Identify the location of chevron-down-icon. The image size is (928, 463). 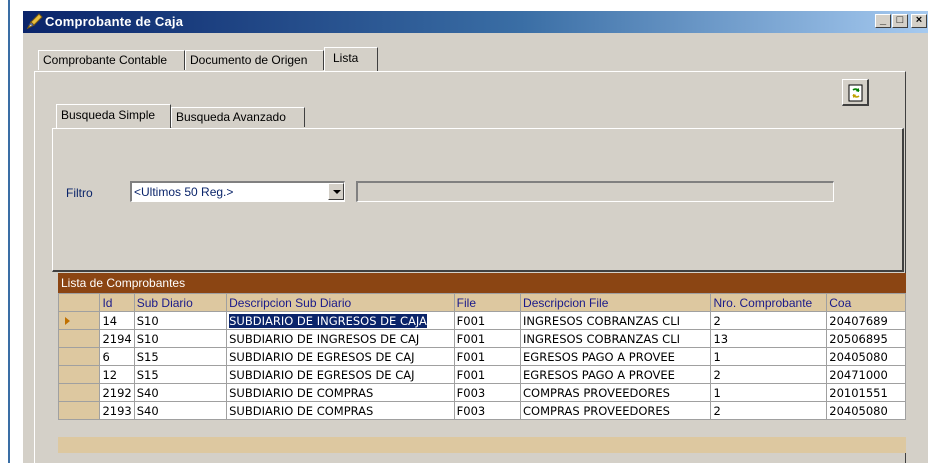
(337, 192).